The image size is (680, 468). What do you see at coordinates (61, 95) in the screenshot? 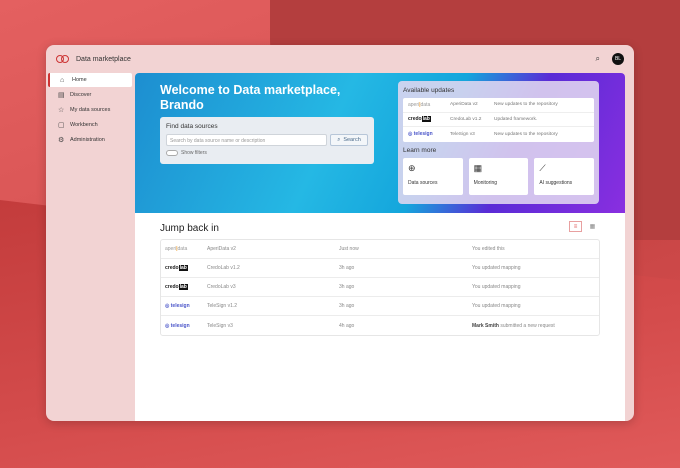
I see `discover-icon: ▤` at bounding box center [61, 95].